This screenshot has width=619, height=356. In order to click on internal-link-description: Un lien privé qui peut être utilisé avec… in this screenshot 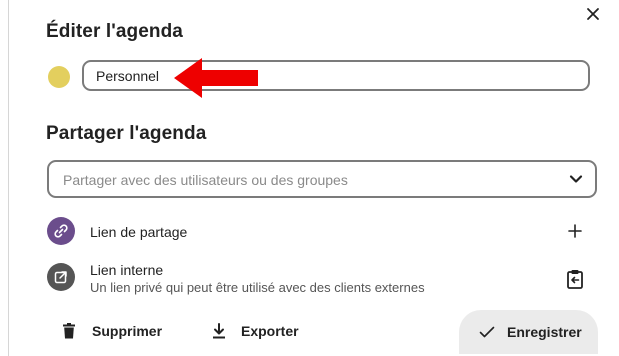, I will do `click(257, 287)`.